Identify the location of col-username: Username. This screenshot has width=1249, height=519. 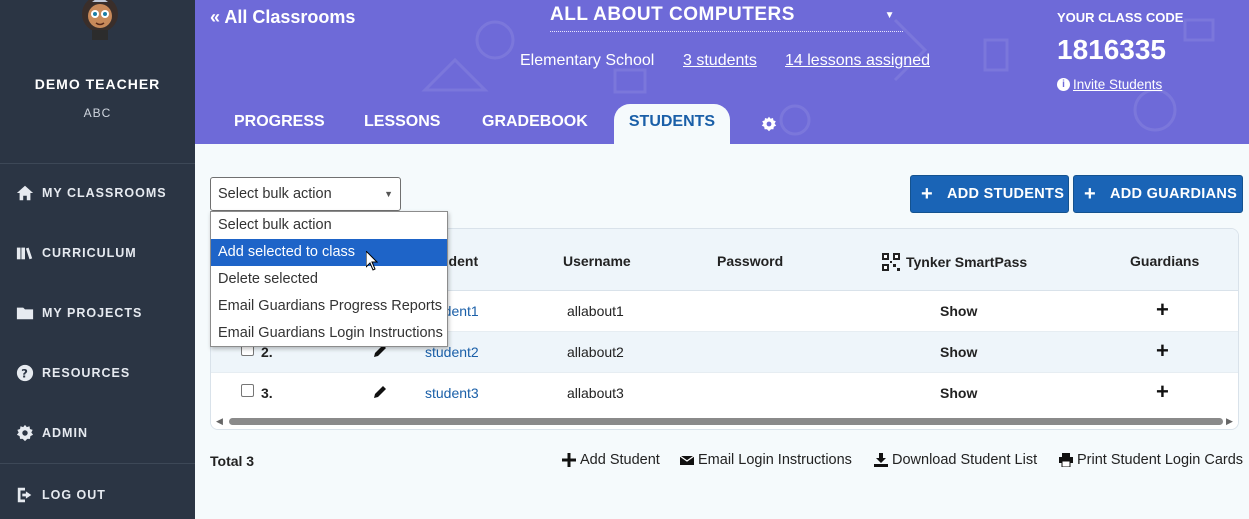
(597, 261).